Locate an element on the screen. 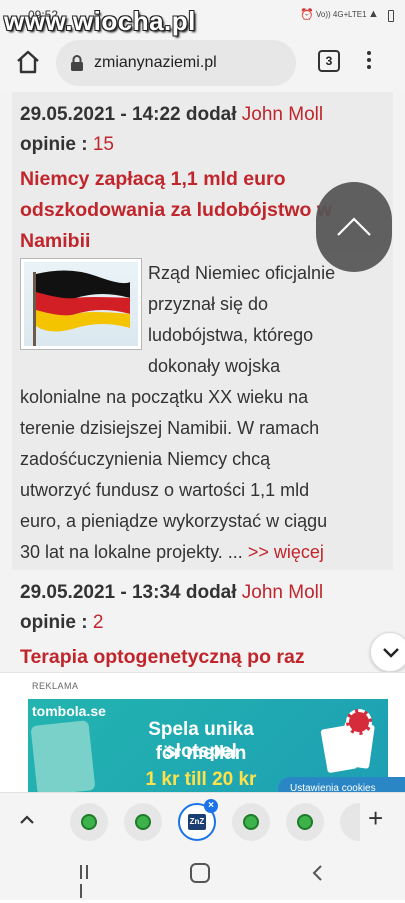 The image size is (405, 903). body-line: utworzyć fundusz o wartości 1,1 mld is located at coordinates (165, 490).